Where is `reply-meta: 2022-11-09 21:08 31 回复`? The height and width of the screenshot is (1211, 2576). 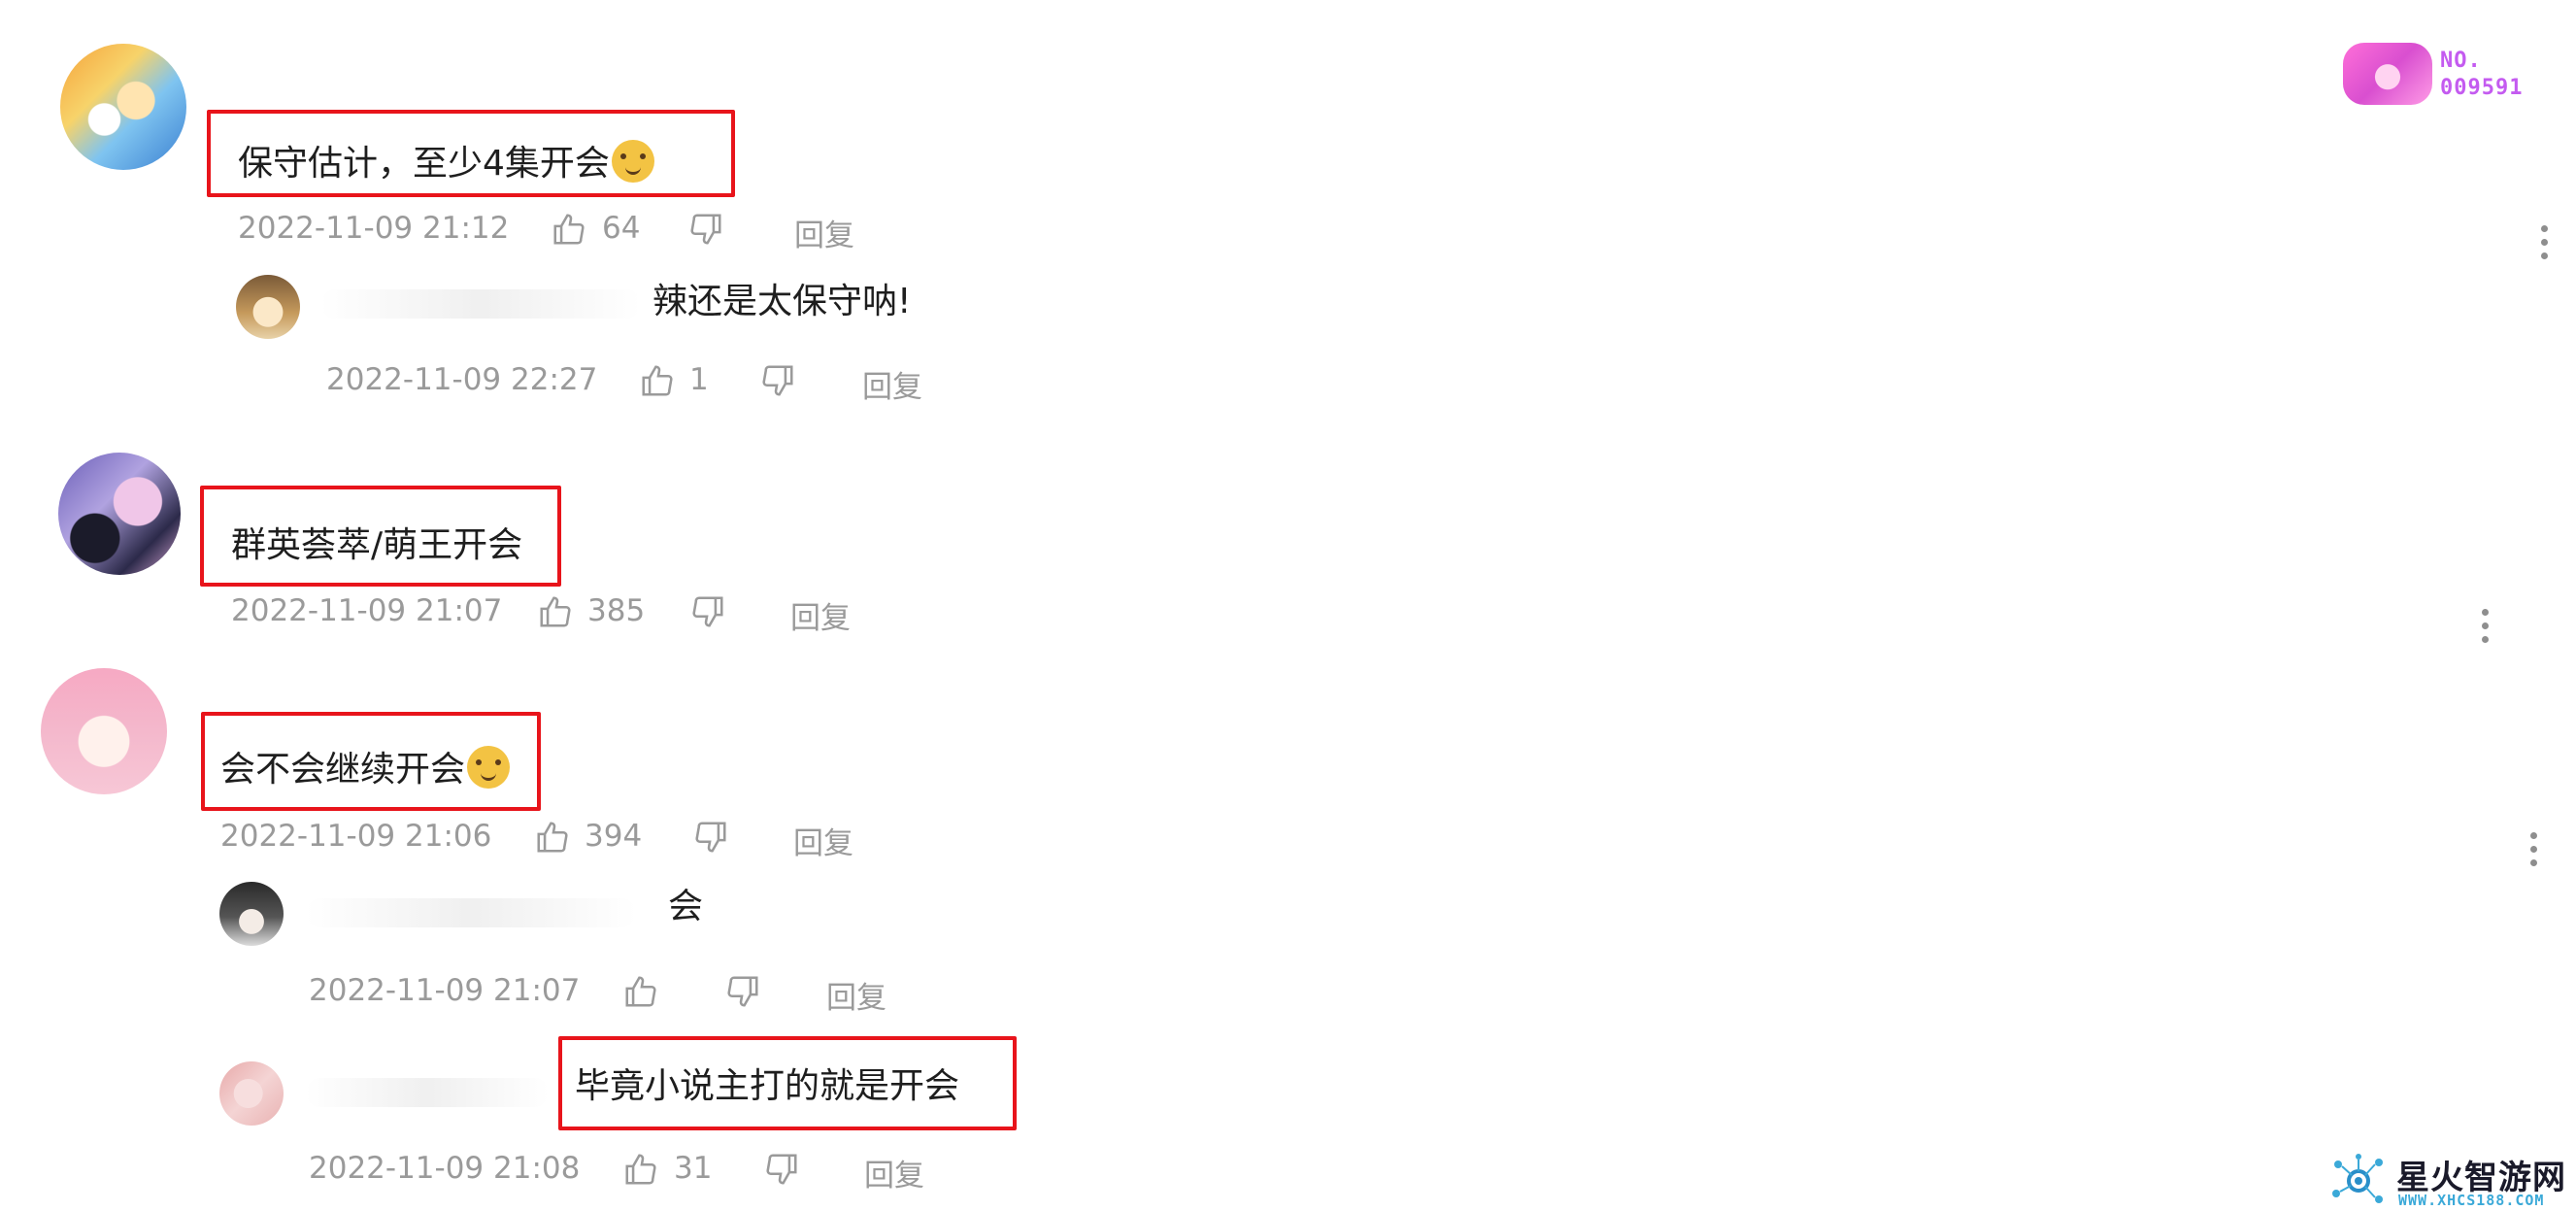 reply-meta: 2022-11-09 21:08 31 回复 is located at coordinates (648, 1172).